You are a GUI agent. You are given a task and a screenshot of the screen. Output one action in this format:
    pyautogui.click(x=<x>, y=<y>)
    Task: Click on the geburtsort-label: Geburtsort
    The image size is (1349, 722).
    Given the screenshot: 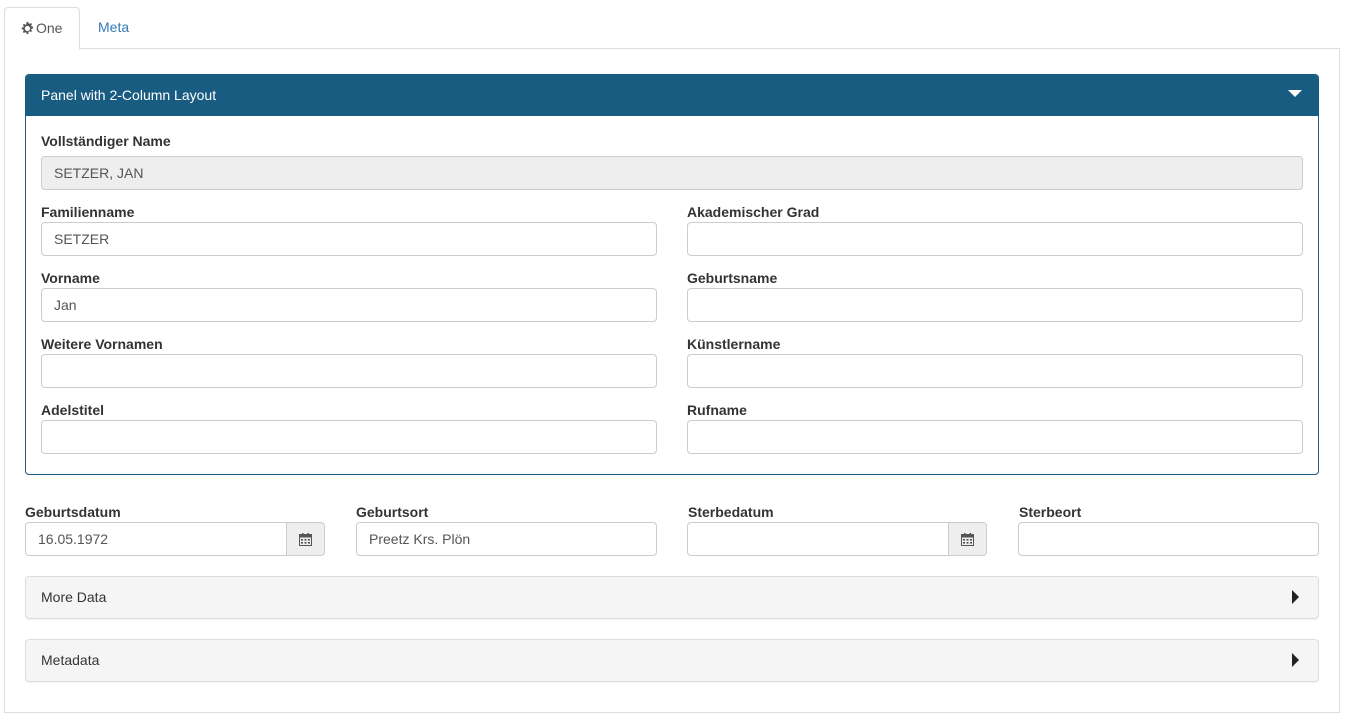 What is the action you would take?
    pyautogui.click(x=392, y=512)
    